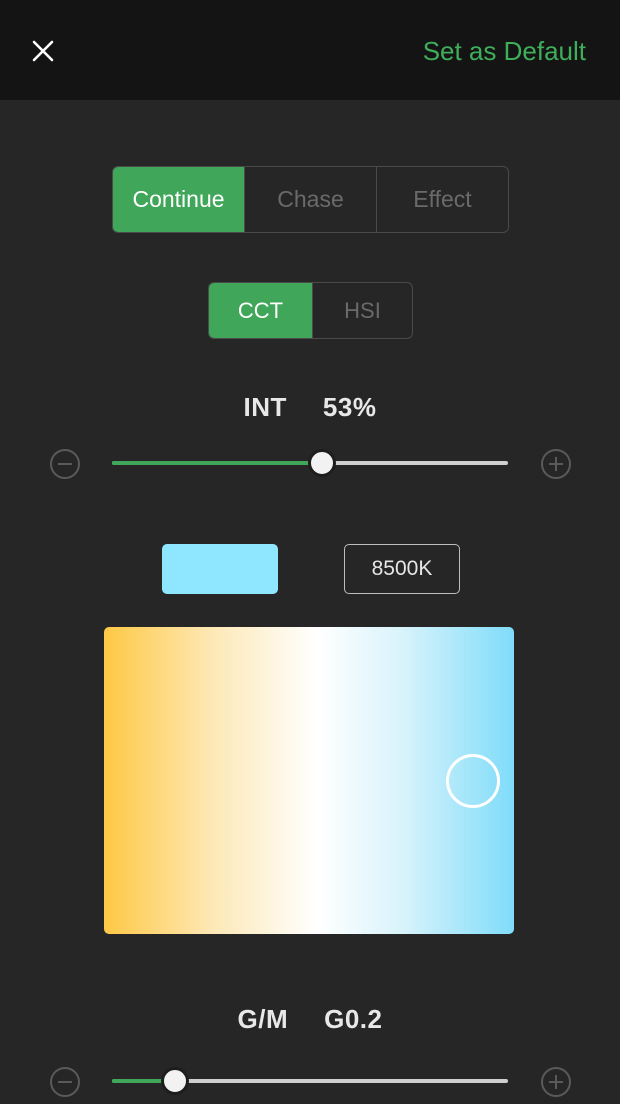 The image size is (620, 1104). What do you see at coordinates (556, 464) in the screenshot?
I see `intensity-increase-button` at bounding box center [556, 464].